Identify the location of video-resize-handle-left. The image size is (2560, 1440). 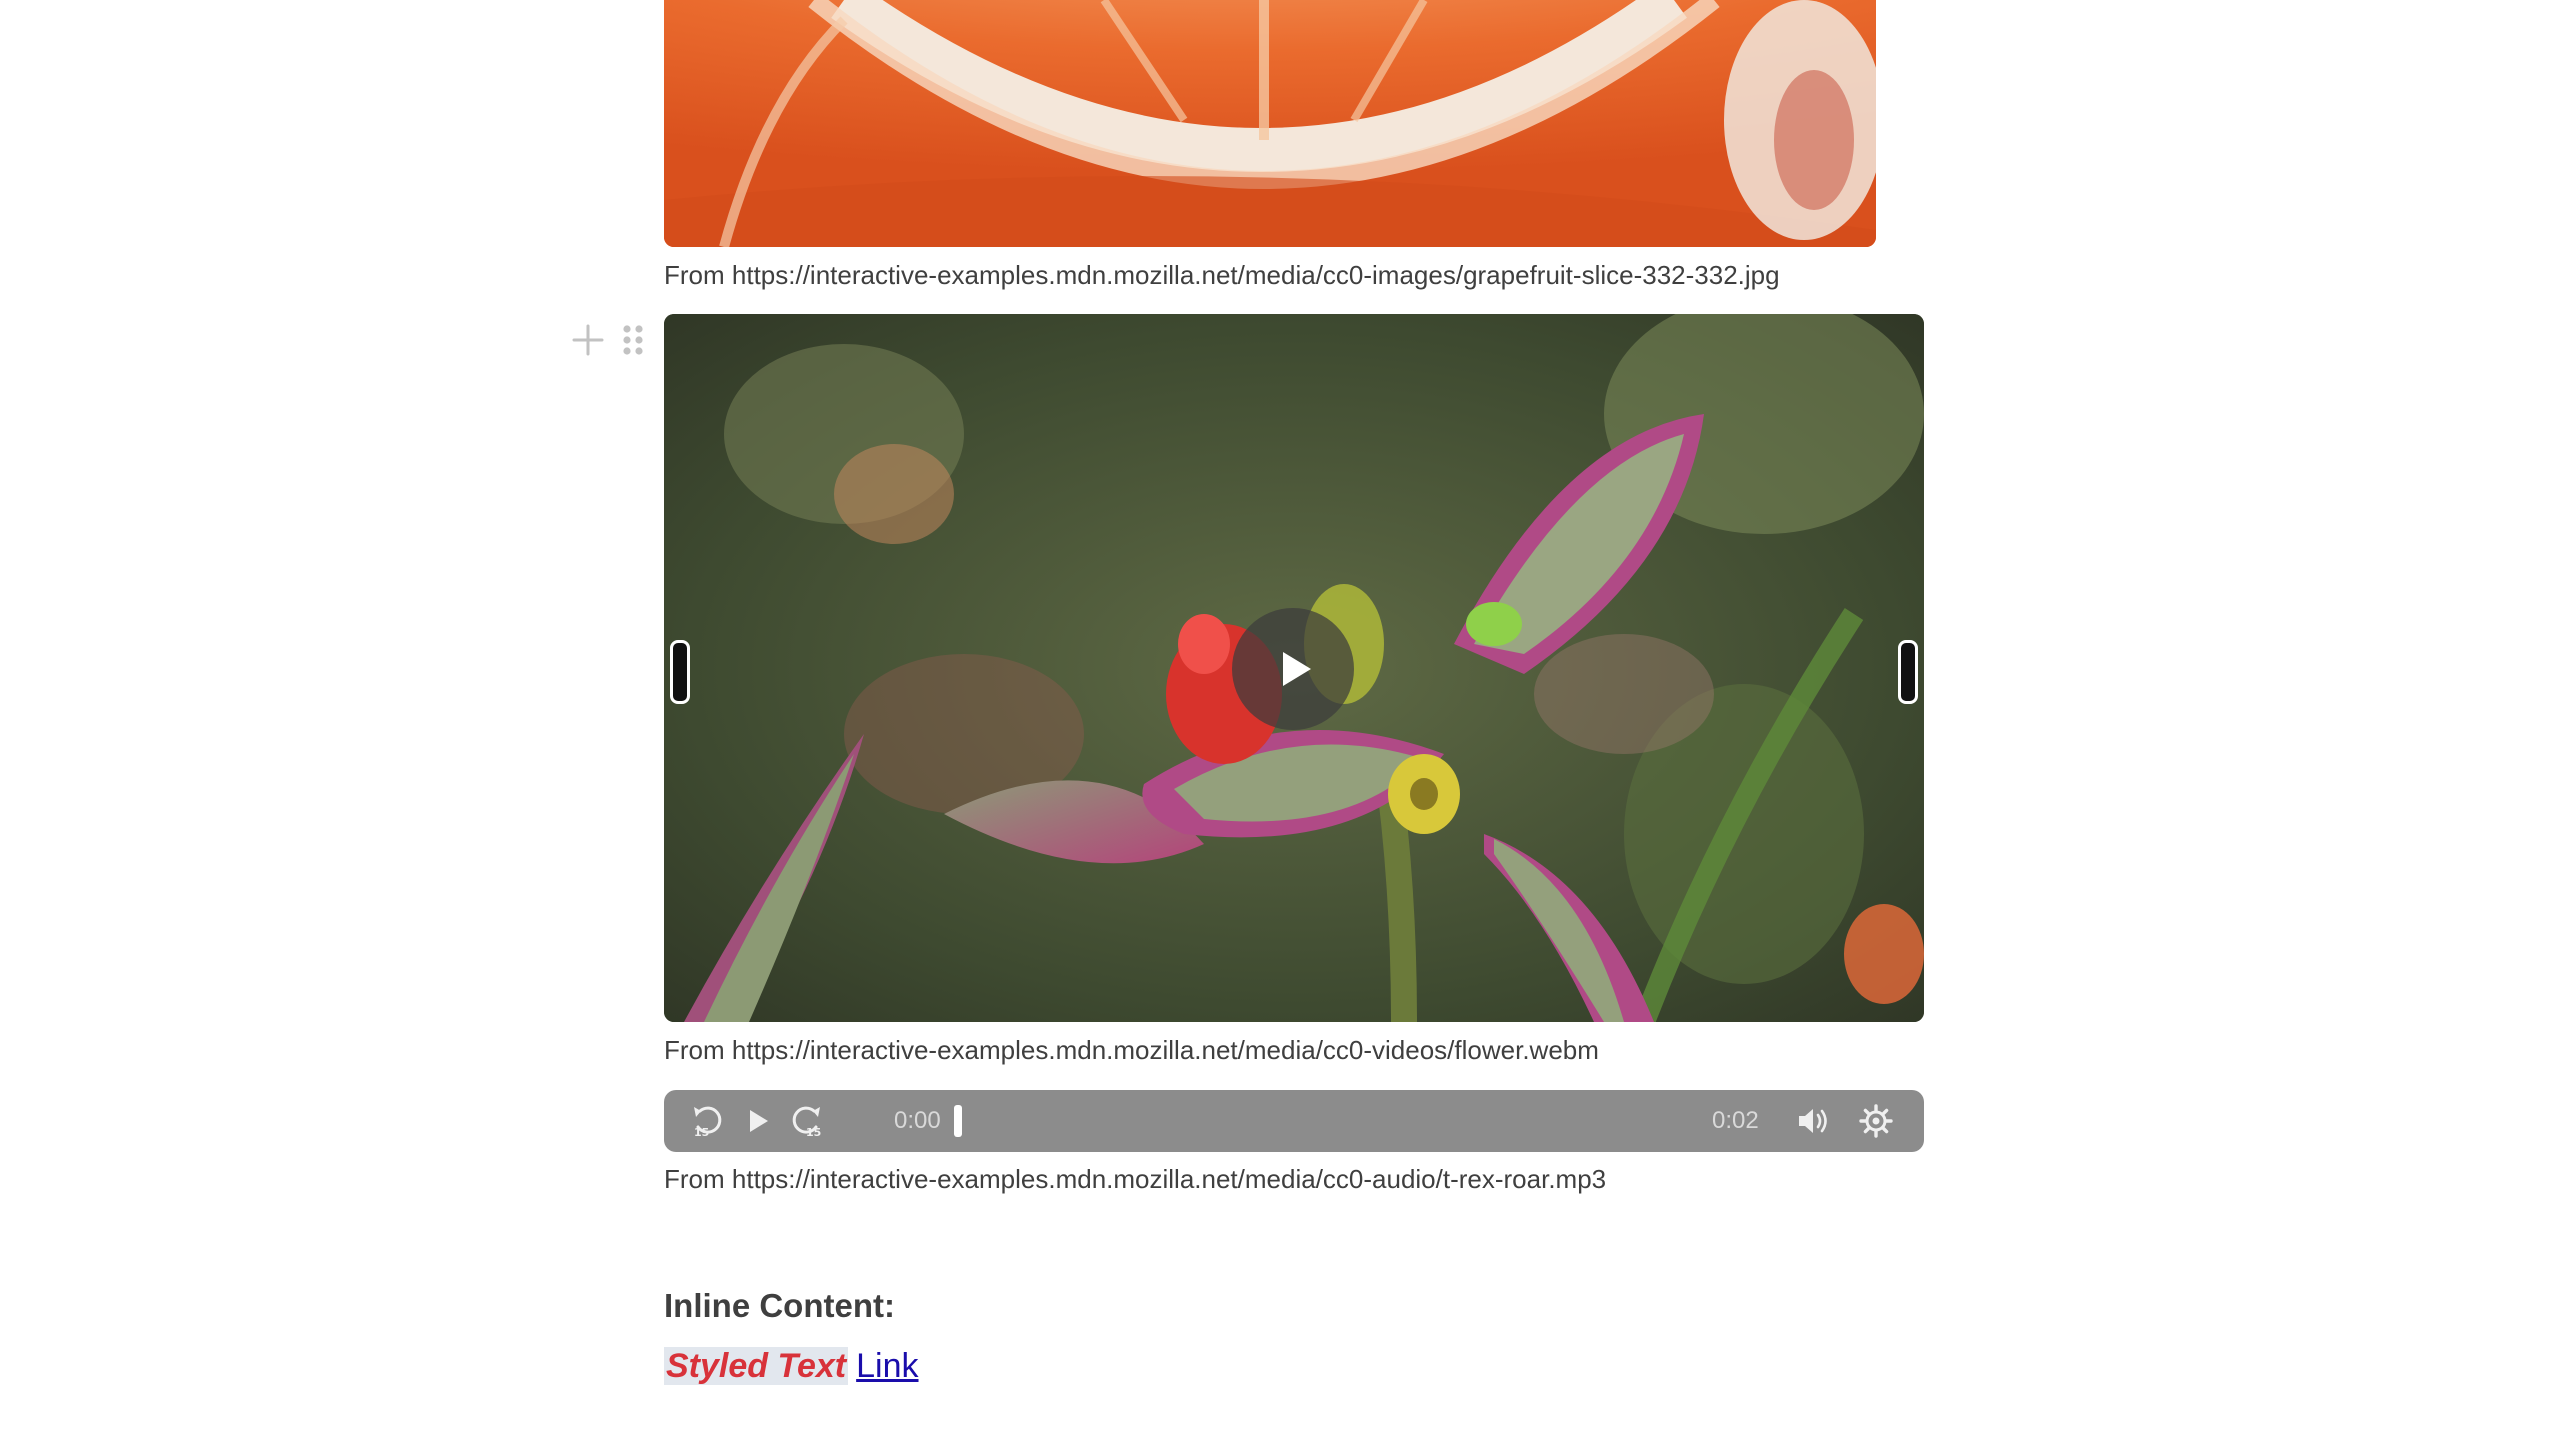
(680, 672).